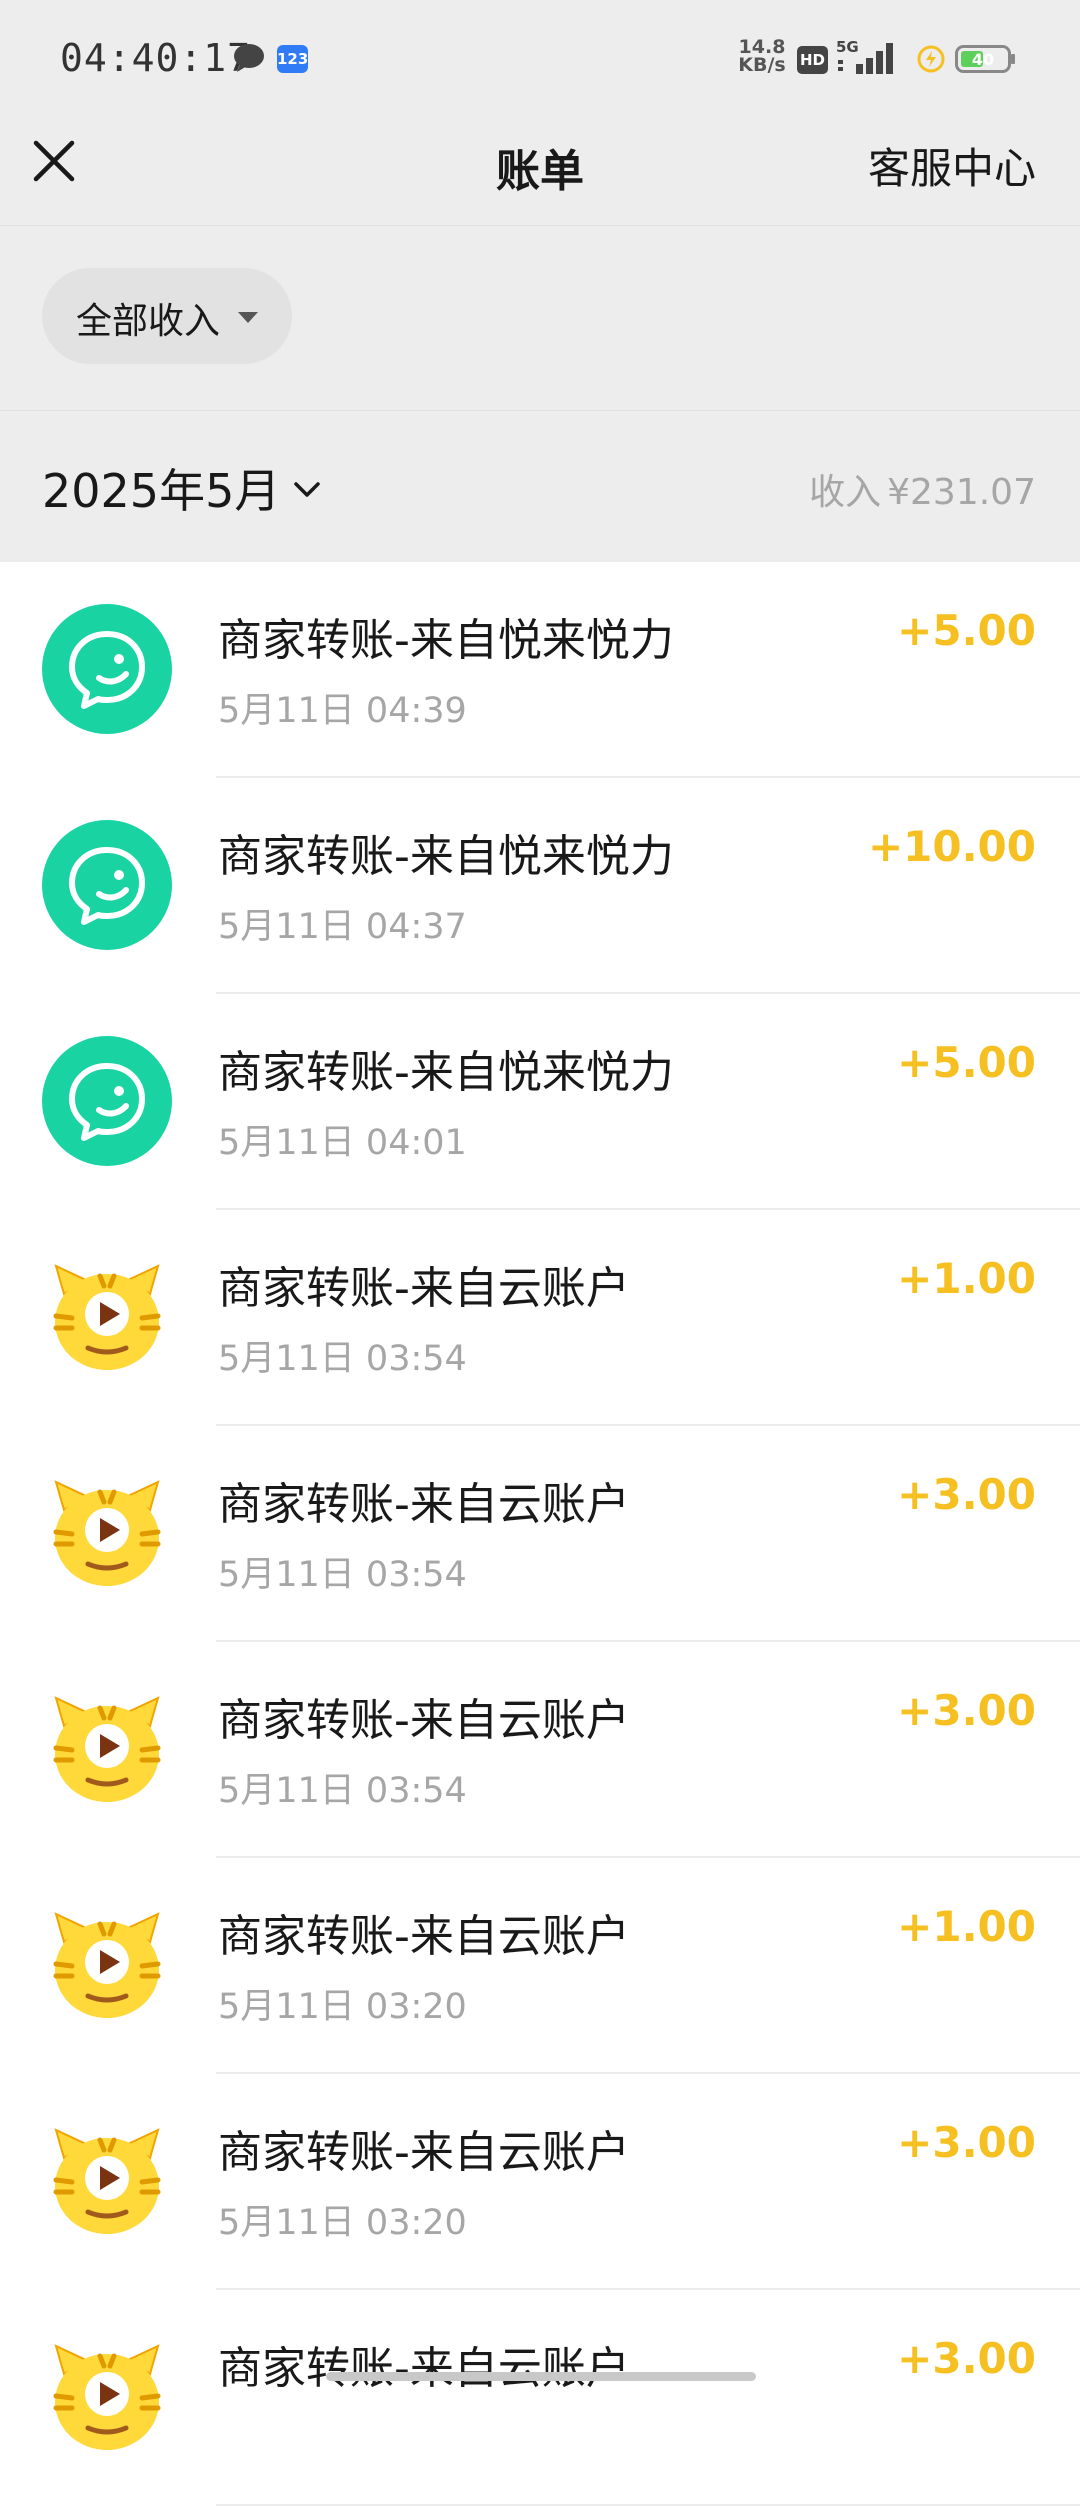 Image resolution: width=1080 pixels, height=2506 pixels. What do you see at coordinates (342, 1143) in the screenshot?
I see `transaction-time: 5月11日 04:01` at bounding box center [342, 1143].